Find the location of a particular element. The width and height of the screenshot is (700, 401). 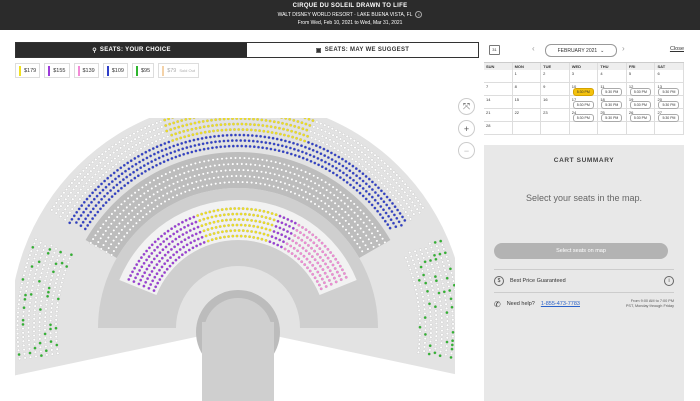

price-filter-109: $109 is located at coordinates (115, 70).